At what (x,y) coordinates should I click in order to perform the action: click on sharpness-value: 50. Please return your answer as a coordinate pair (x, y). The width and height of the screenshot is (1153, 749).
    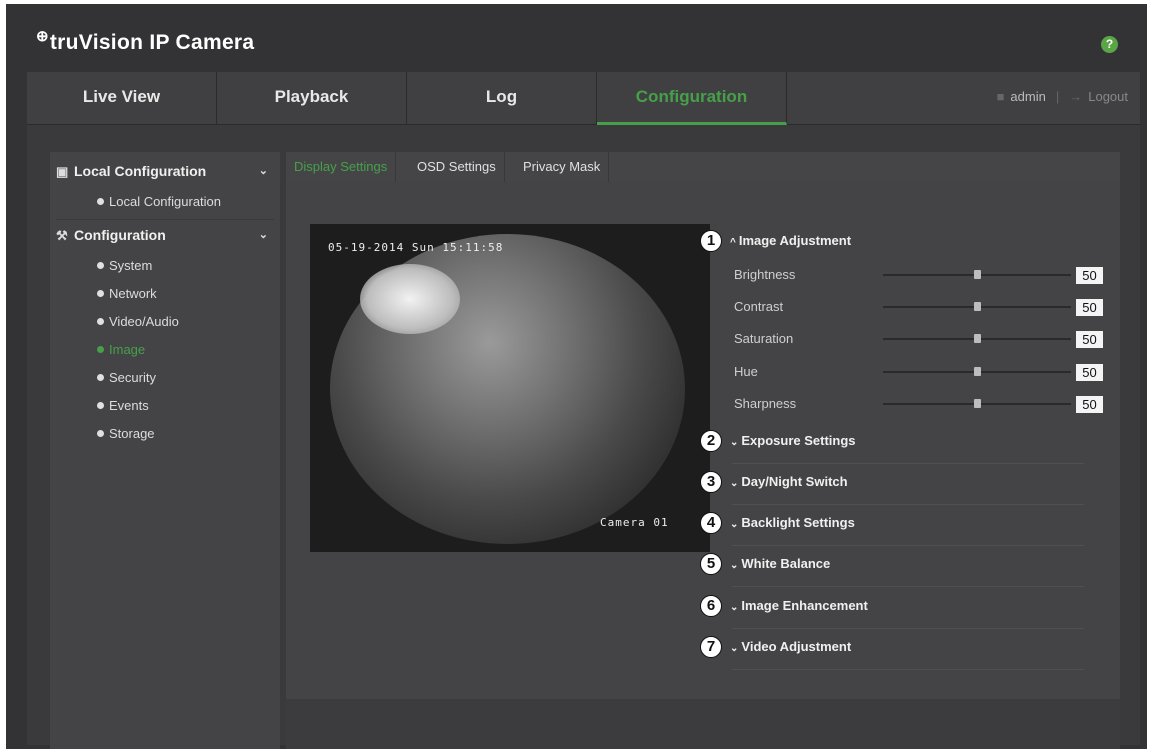
    Looking at the image, I should click on (1089, 404).